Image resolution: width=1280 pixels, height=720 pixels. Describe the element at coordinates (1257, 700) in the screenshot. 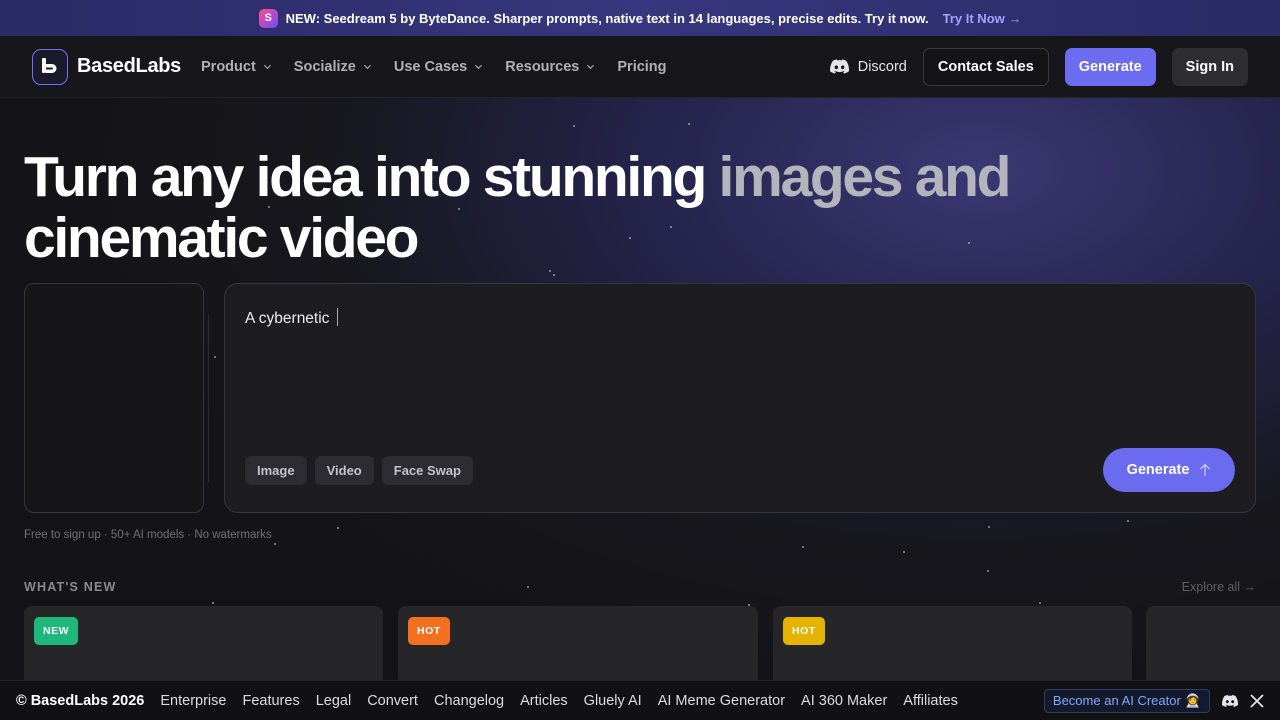

I see `x-twitter-icon` at that location.